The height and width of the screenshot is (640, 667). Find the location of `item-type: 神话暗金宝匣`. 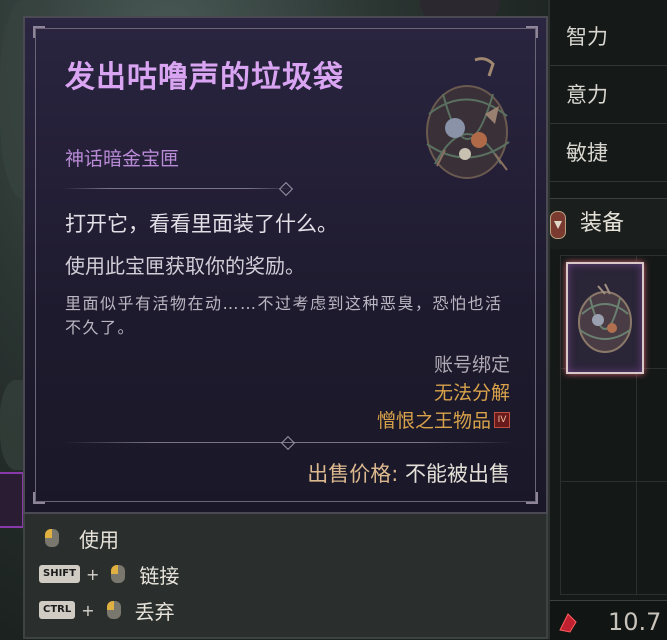

item-type: 神话暗金宝匣 is located at coordinates (122, 159).